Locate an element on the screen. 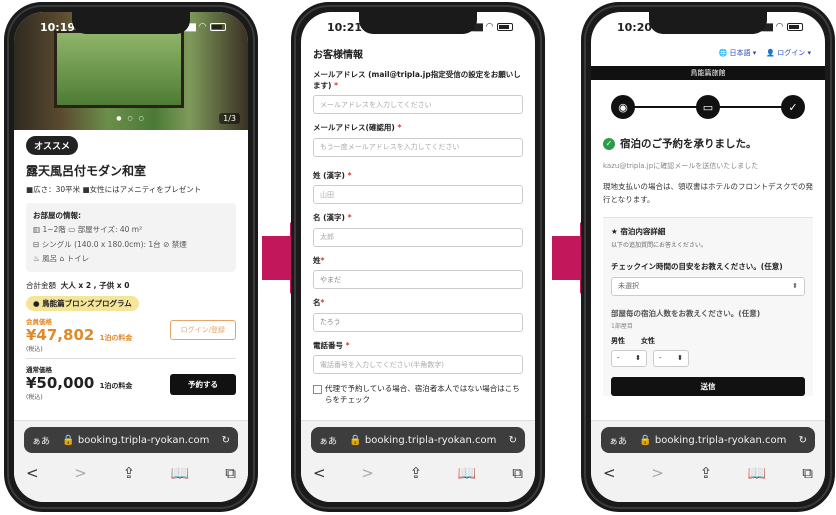 The width and height of the screenshot is (836, 515). last-name-kanji-label: 姓 (漢字) * is located at coordinates (418, 176).